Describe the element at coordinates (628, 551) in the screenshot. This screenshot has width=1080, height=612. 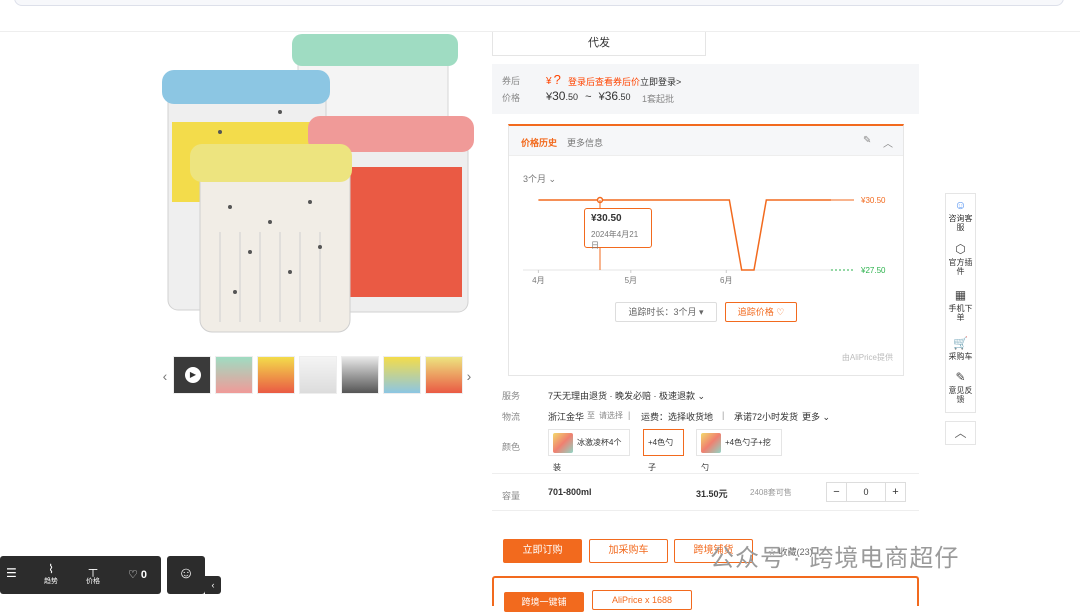
I see `add-to-cart-button: 加采购车` at that location.